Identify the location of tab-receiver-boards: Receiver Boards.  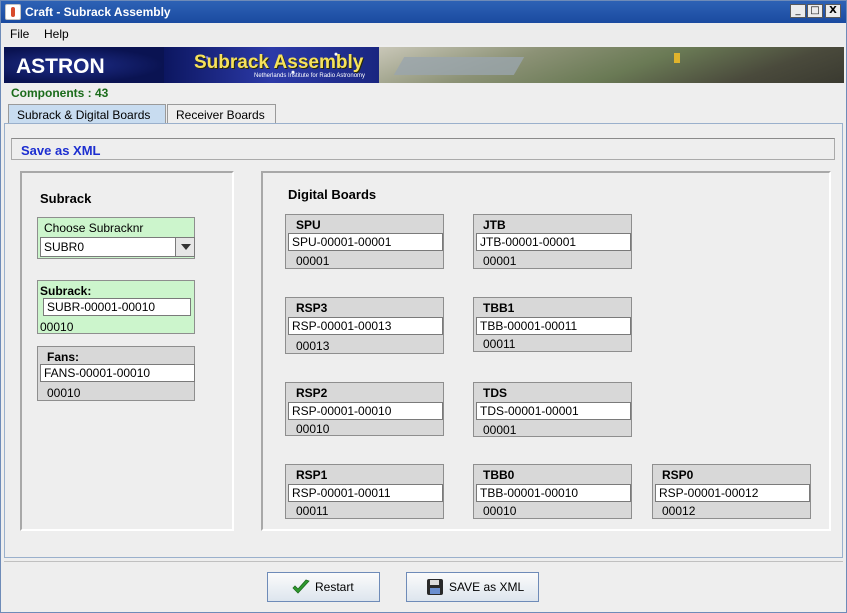
(221, 114).